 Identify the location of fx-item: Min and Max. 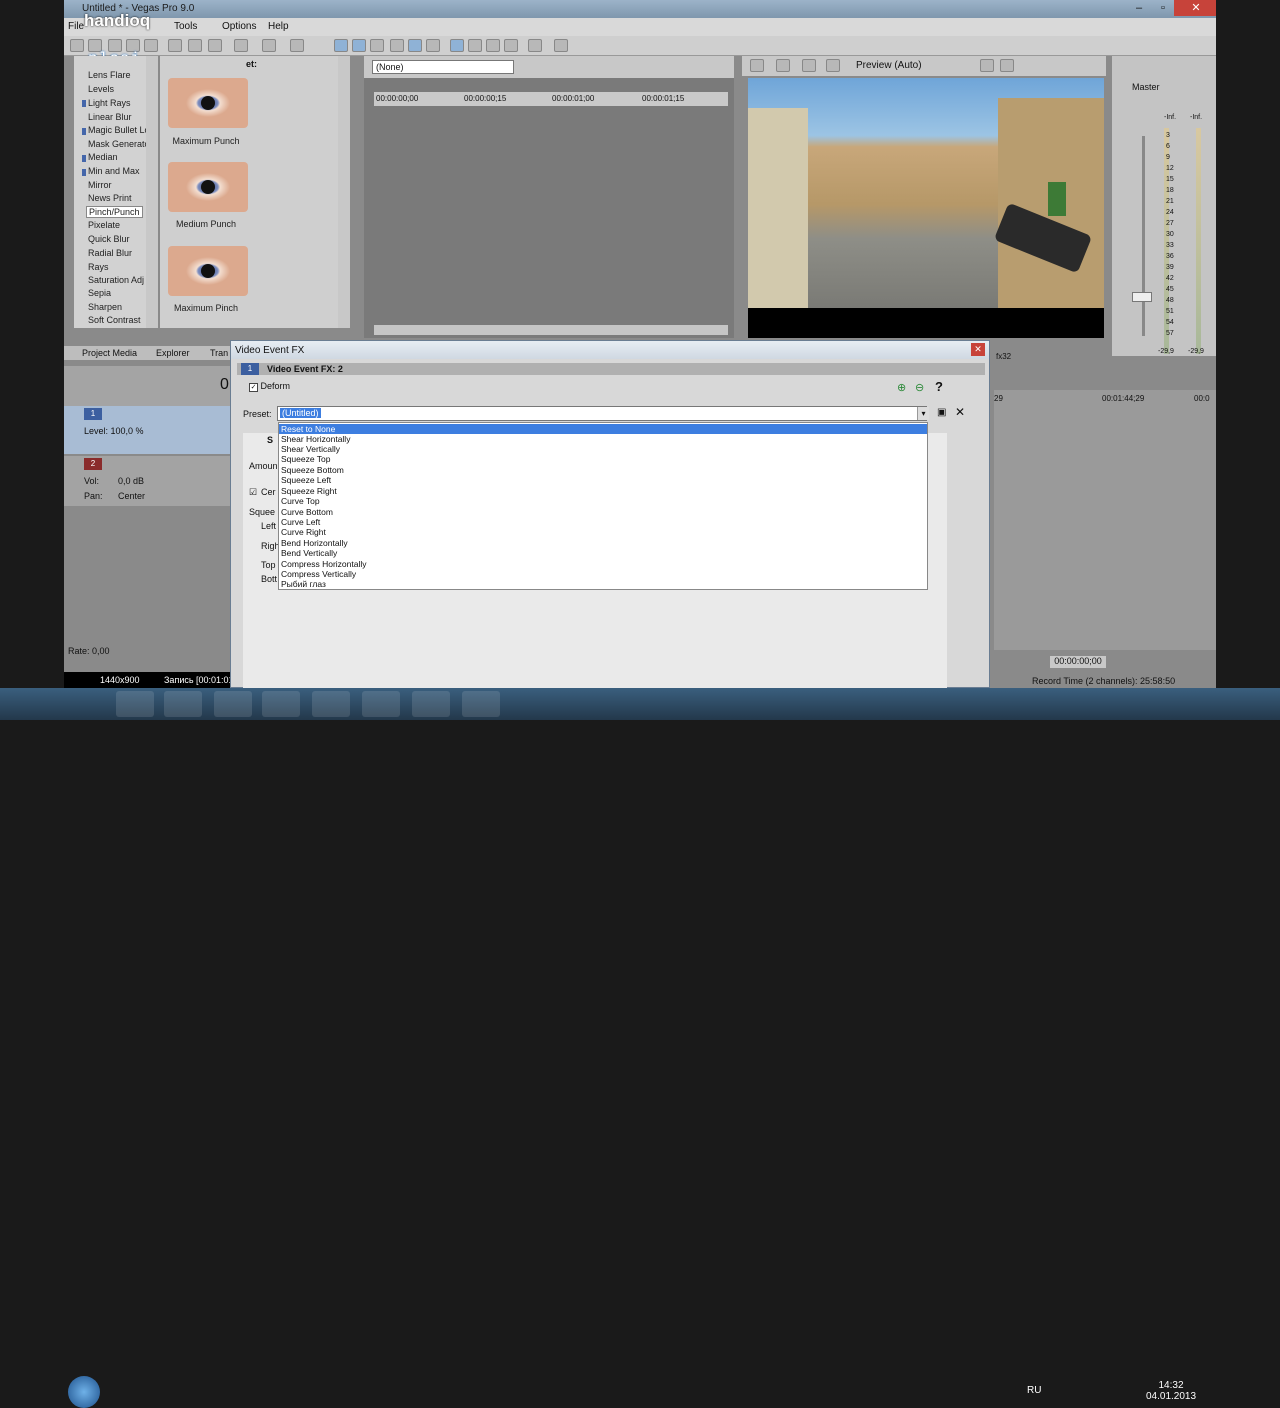
(114, 171).